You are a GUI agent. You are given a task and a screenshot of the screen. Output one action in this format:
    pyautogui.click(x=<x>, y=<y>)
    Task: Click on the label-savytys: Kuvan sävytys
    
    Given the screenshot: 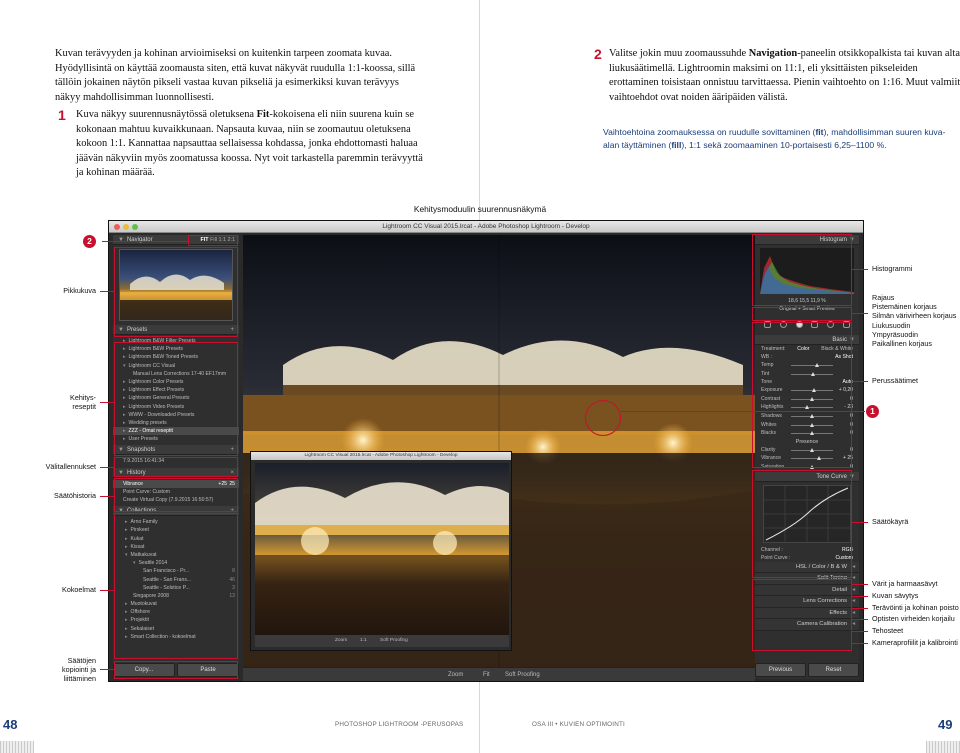 What is the action you would take?
    pyautogui.click(x=895, y=595)
    